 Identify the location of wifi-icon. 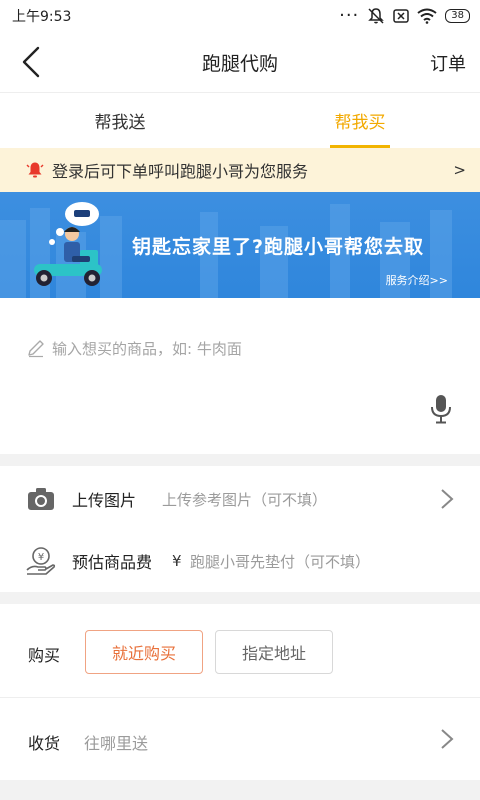
(427, 16).